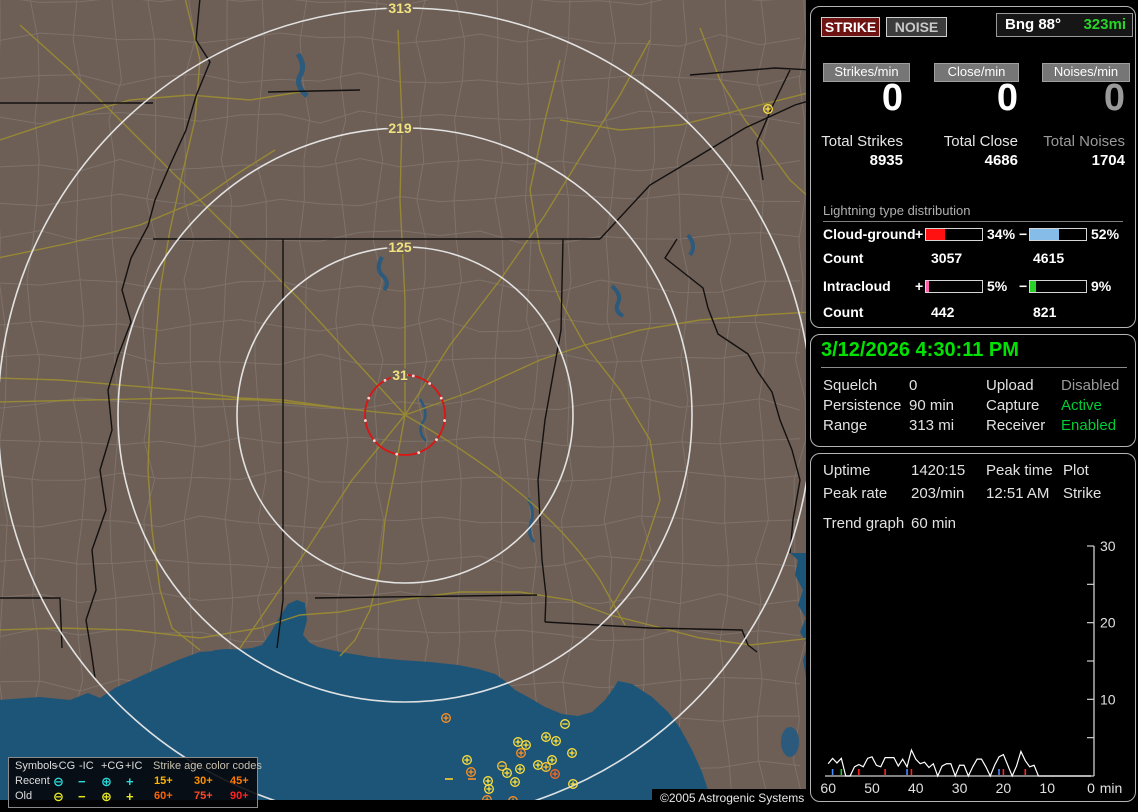 Image resolution: width=1138 pixels, height=812 pixels. Describe the element at coordinates (1101, 286) in the screenshot. I see `ic-minus-pct: 9%` at that location.